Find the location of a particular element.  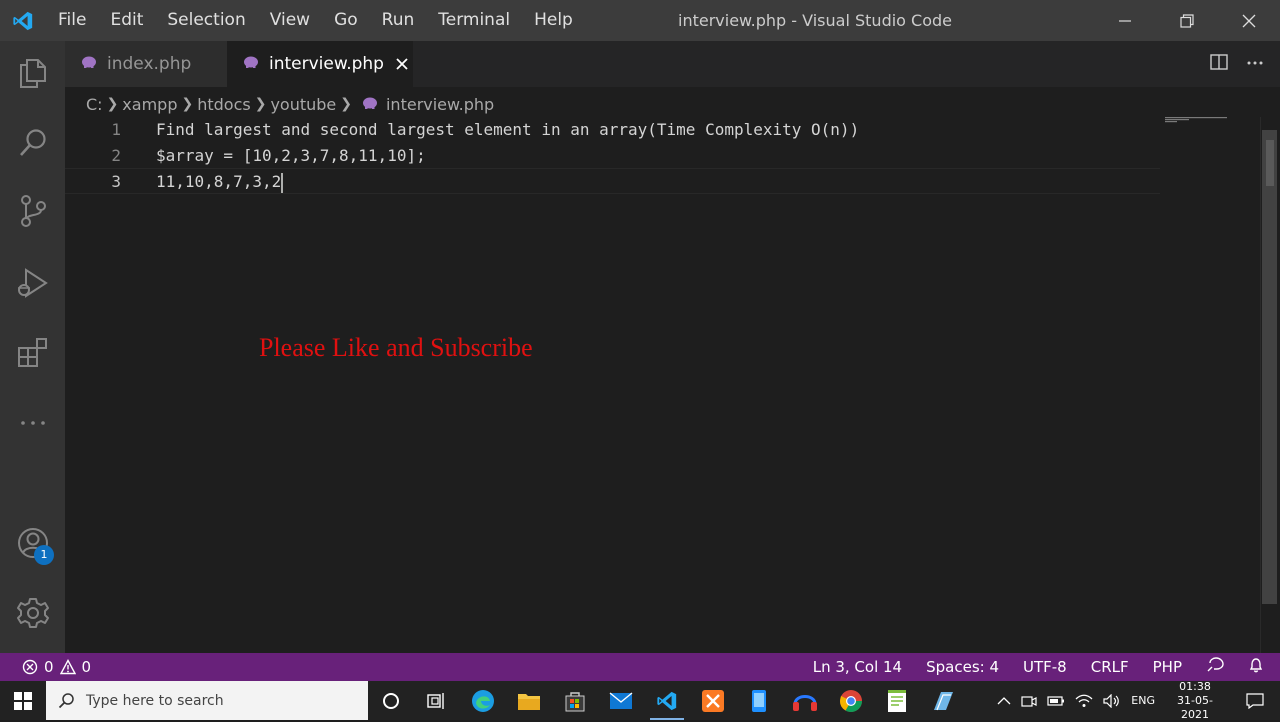

meet-now-icon is located at coordinates (1029, 701).